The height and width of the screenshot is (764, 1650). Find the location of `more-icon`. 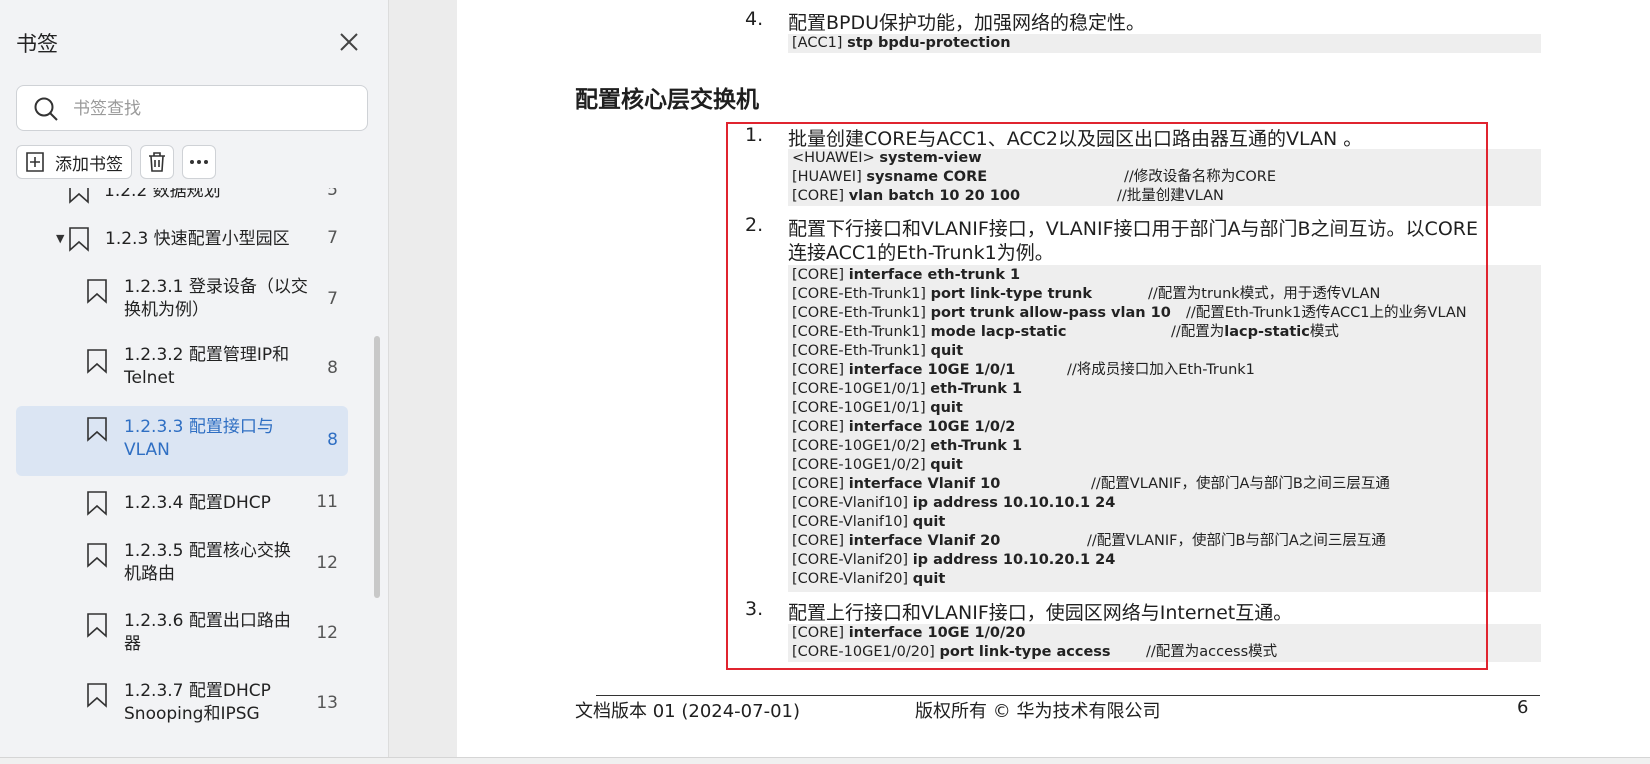

more-icon is located at coordinates (199, 162).